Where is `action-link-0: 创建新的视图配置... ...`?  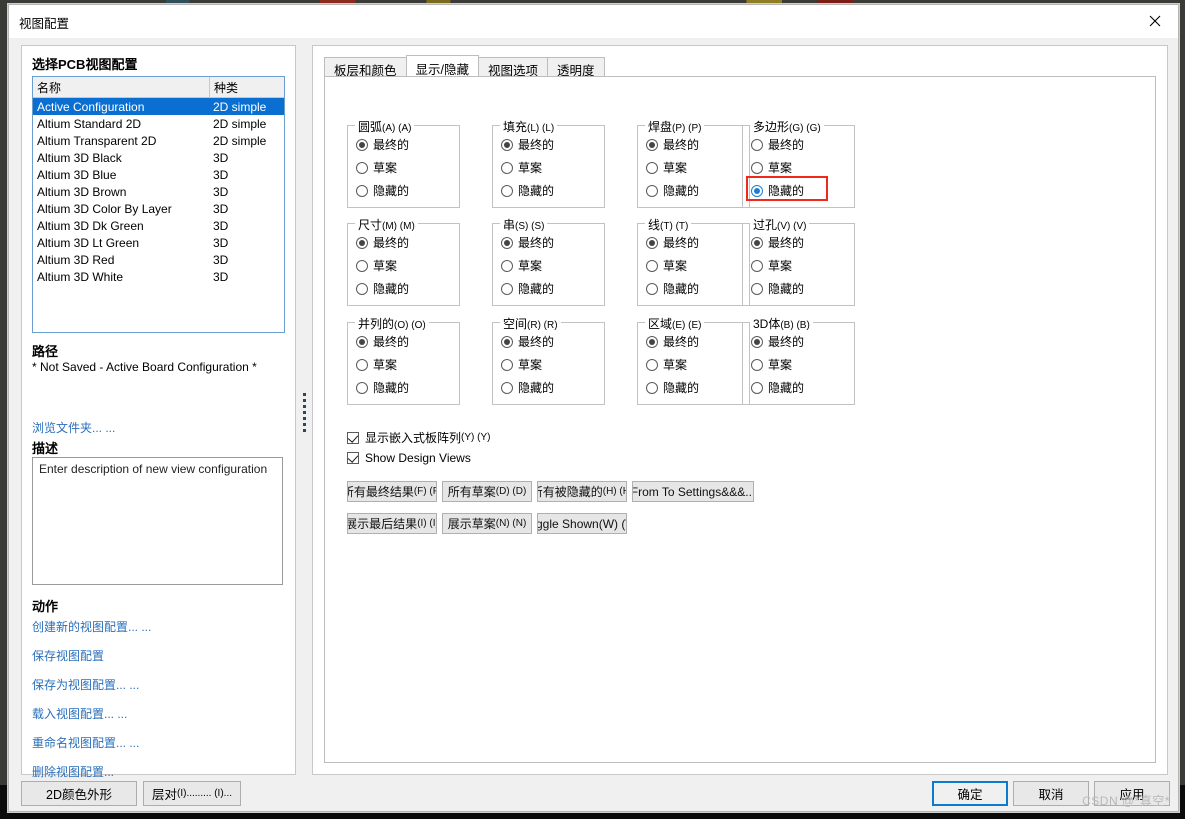 action-link-0: 创建新的视图配置... ... is located at coordinates (91, 626).